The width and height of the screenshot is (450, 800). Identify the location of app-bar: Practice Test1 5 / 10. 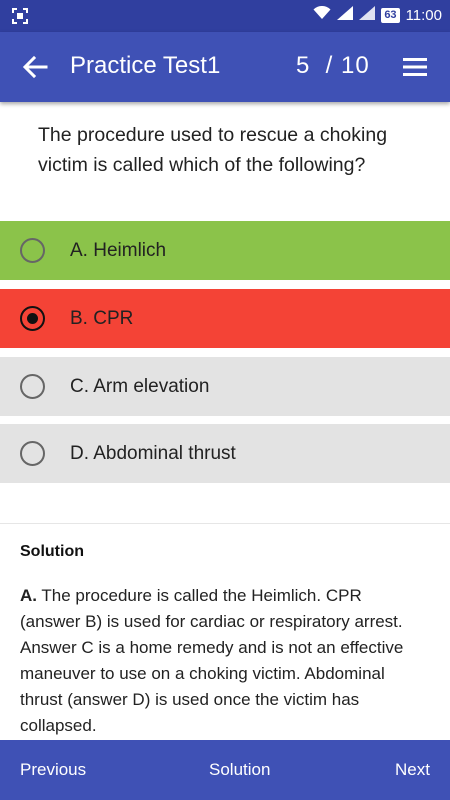
(225, 67).